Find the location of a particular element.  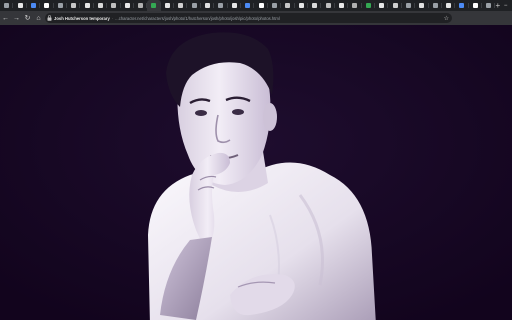

home-icon: ⌂ is located at coordinates (38, 18).